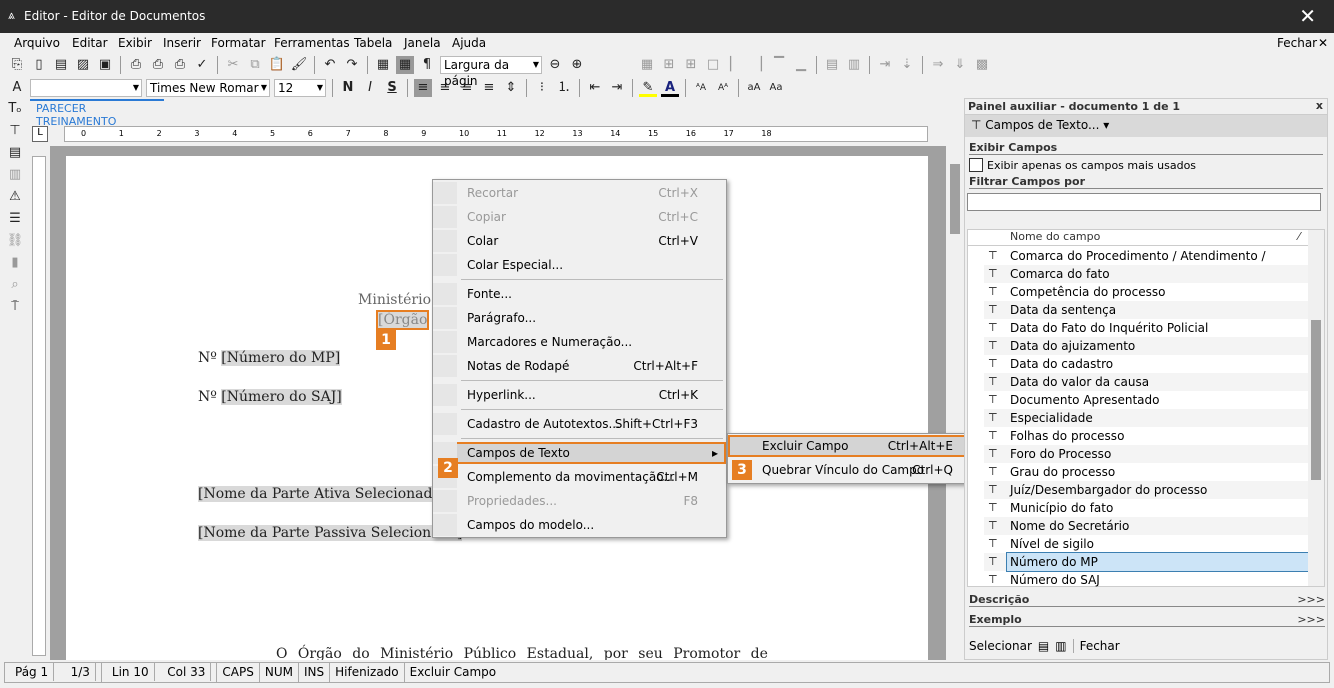  What do you see at coordinates (15, 175) in the screenshot?
I see `autotext-icon: ▥` at bounding box center [15, 175].